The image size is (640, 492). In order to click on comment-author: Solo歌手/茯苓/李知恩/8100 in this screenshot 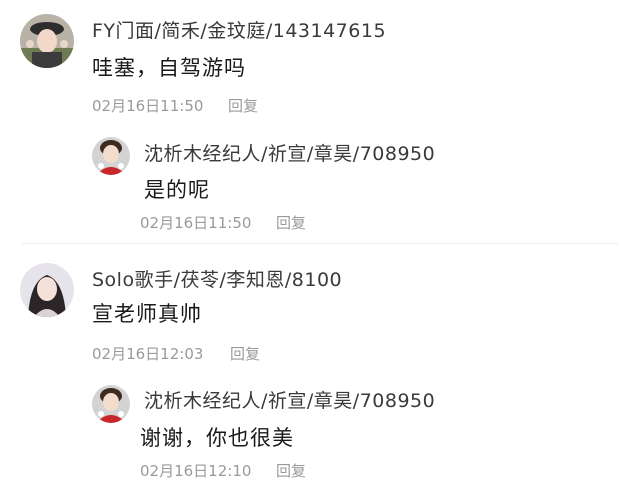, I will do `click(217, 278)`.